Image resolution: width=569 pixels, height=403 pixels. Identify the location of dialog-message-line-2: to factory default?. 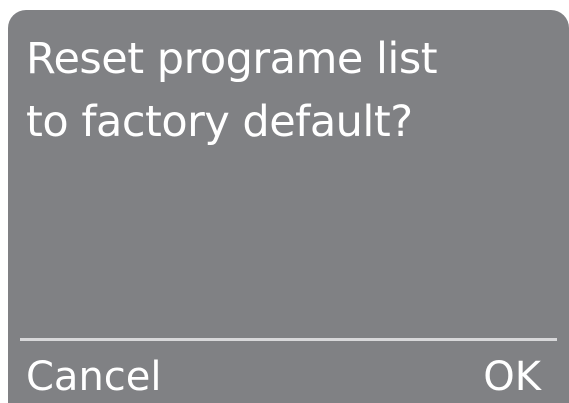
(219, 122).